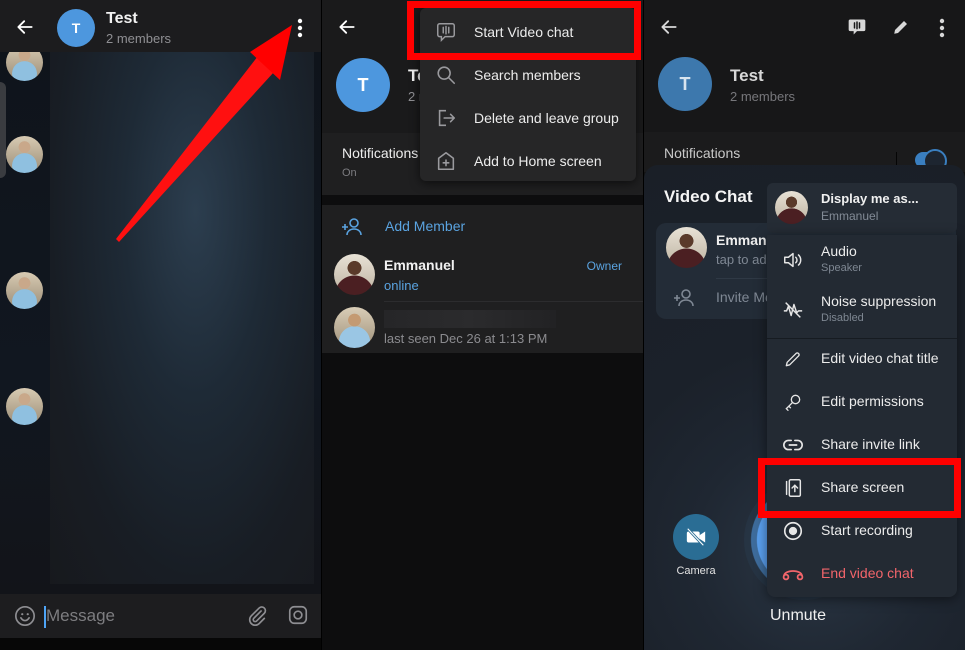  Describe the element at coordinates (879, 301) in the screenshot. I see `menu-item-label: Noise suppression` at that location.